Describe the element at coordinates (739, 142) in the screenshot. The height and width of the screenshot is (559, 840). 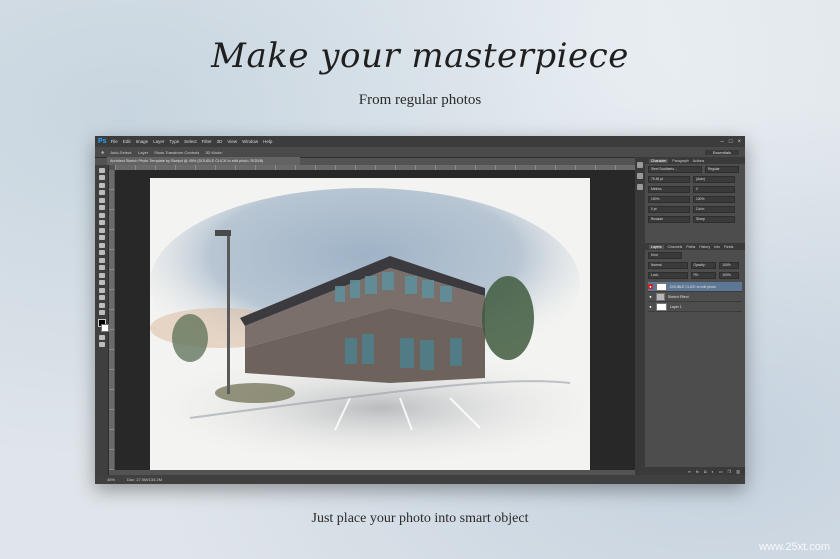
I see `close-icon: ×` at that location.